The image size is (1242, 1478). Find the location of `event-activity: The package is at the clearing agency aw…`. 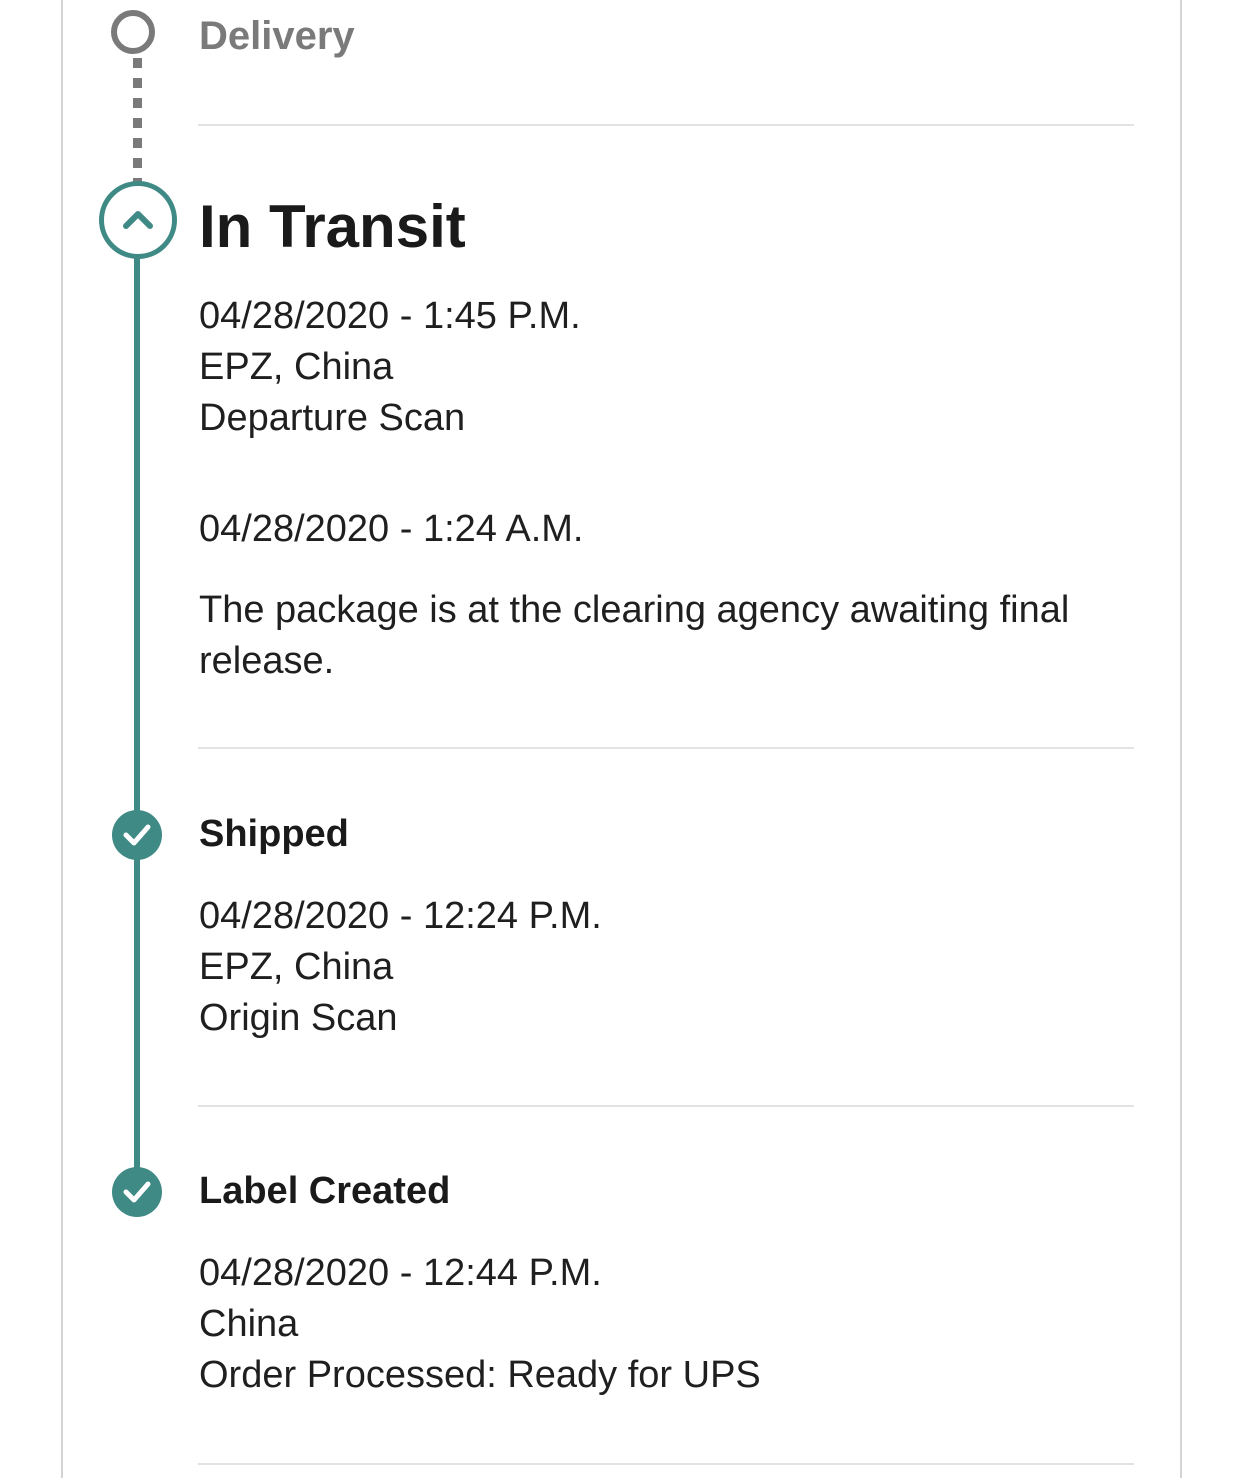

event-activity: The package is at the clearing agency aw… is located at coordinates (634, 635).